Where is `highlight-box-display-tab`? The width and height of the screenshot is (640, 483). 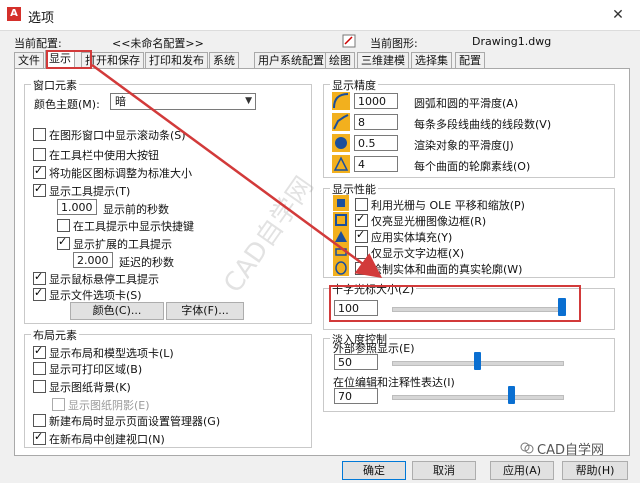 highlight-box-display-tab is located at coordinates (69, 59).